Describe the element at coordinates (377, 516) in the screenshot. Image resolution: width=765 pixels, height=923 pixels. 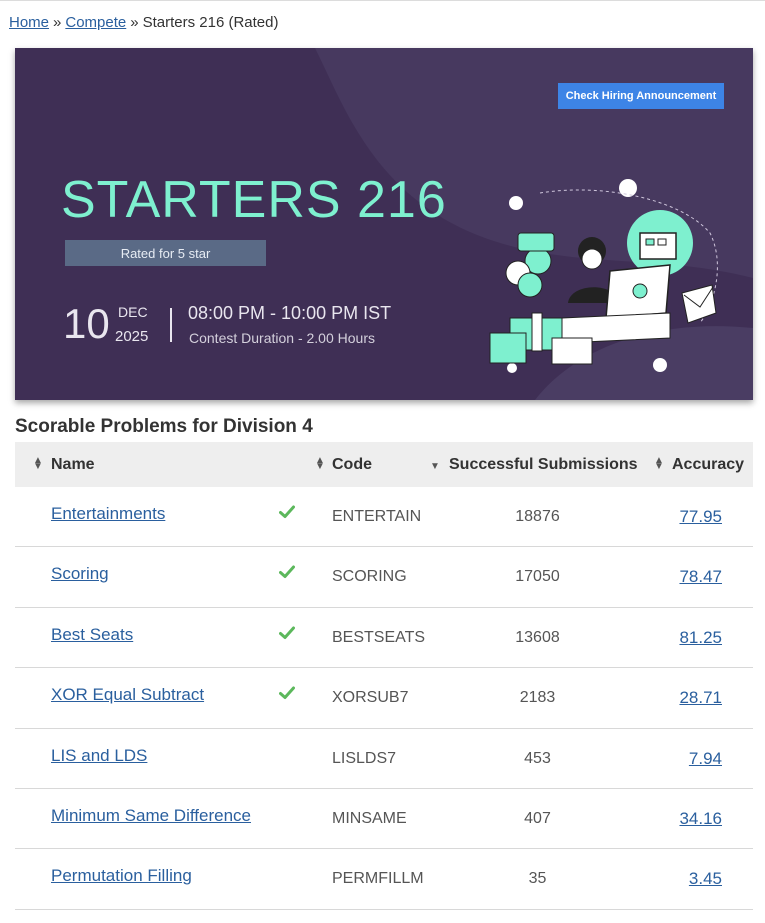
I see `problem-code: ENTERTAIN` at that location.